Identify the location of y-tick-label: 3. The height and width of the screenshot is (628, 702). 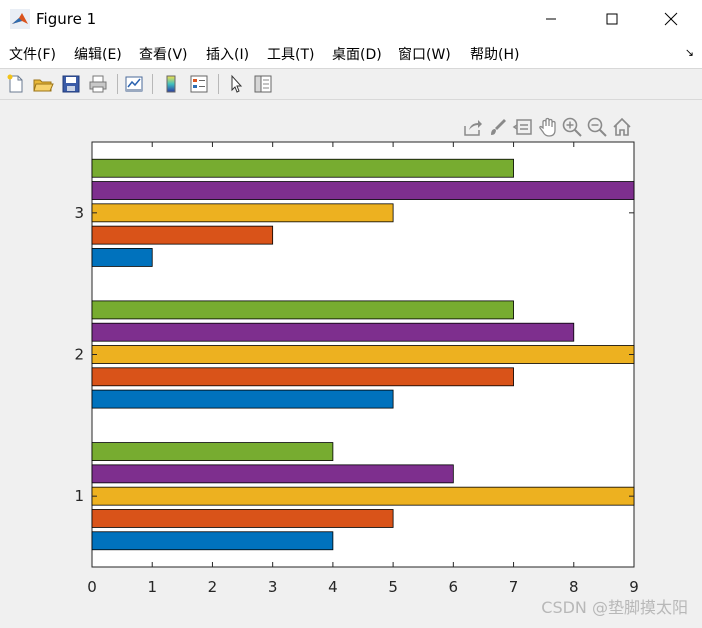
(79, 213).